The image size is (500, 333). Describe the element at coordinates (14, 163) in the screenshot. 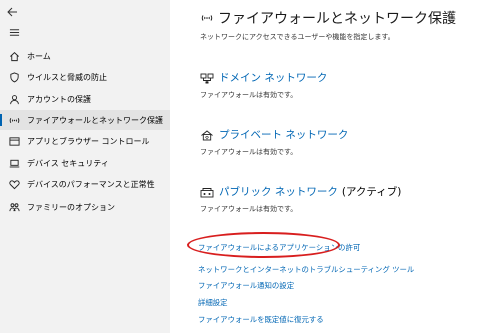

I see `laptop-icon` at that location.